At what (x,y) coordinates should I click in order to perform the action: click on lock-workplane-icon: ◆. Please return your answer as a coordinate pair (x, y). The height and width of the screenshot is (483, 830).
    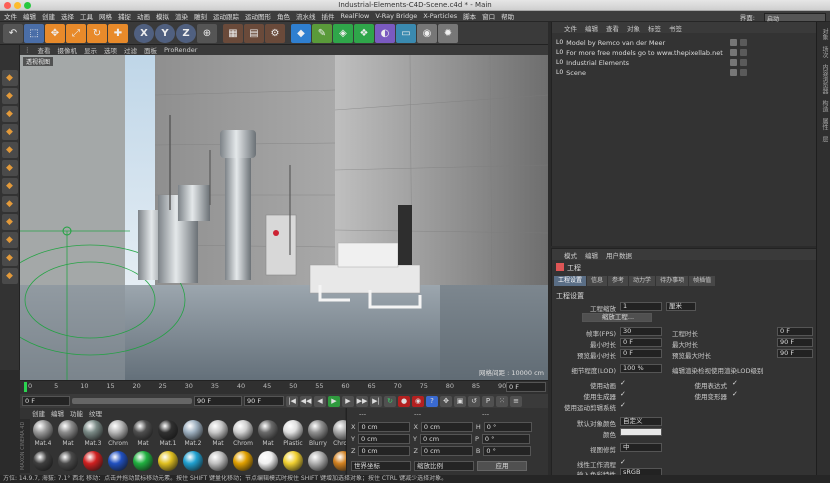
    Looking at the image, I should click on (9, 258).